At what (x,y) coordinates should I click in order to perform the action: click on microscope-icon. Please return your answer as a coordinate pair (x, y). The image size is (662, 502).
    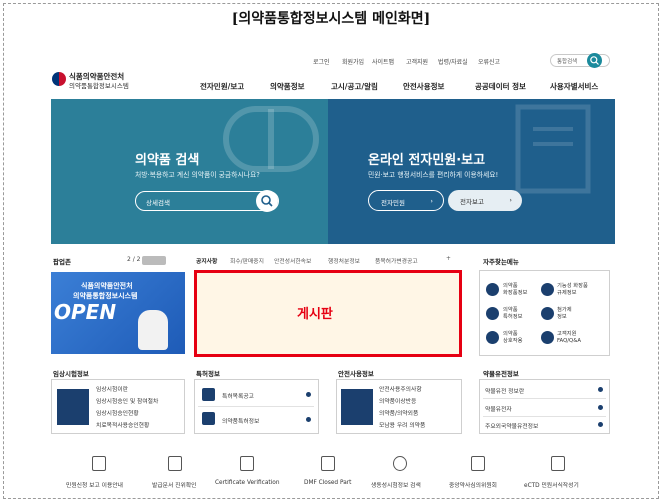
    Looking at the image, I should click on (357, 407).